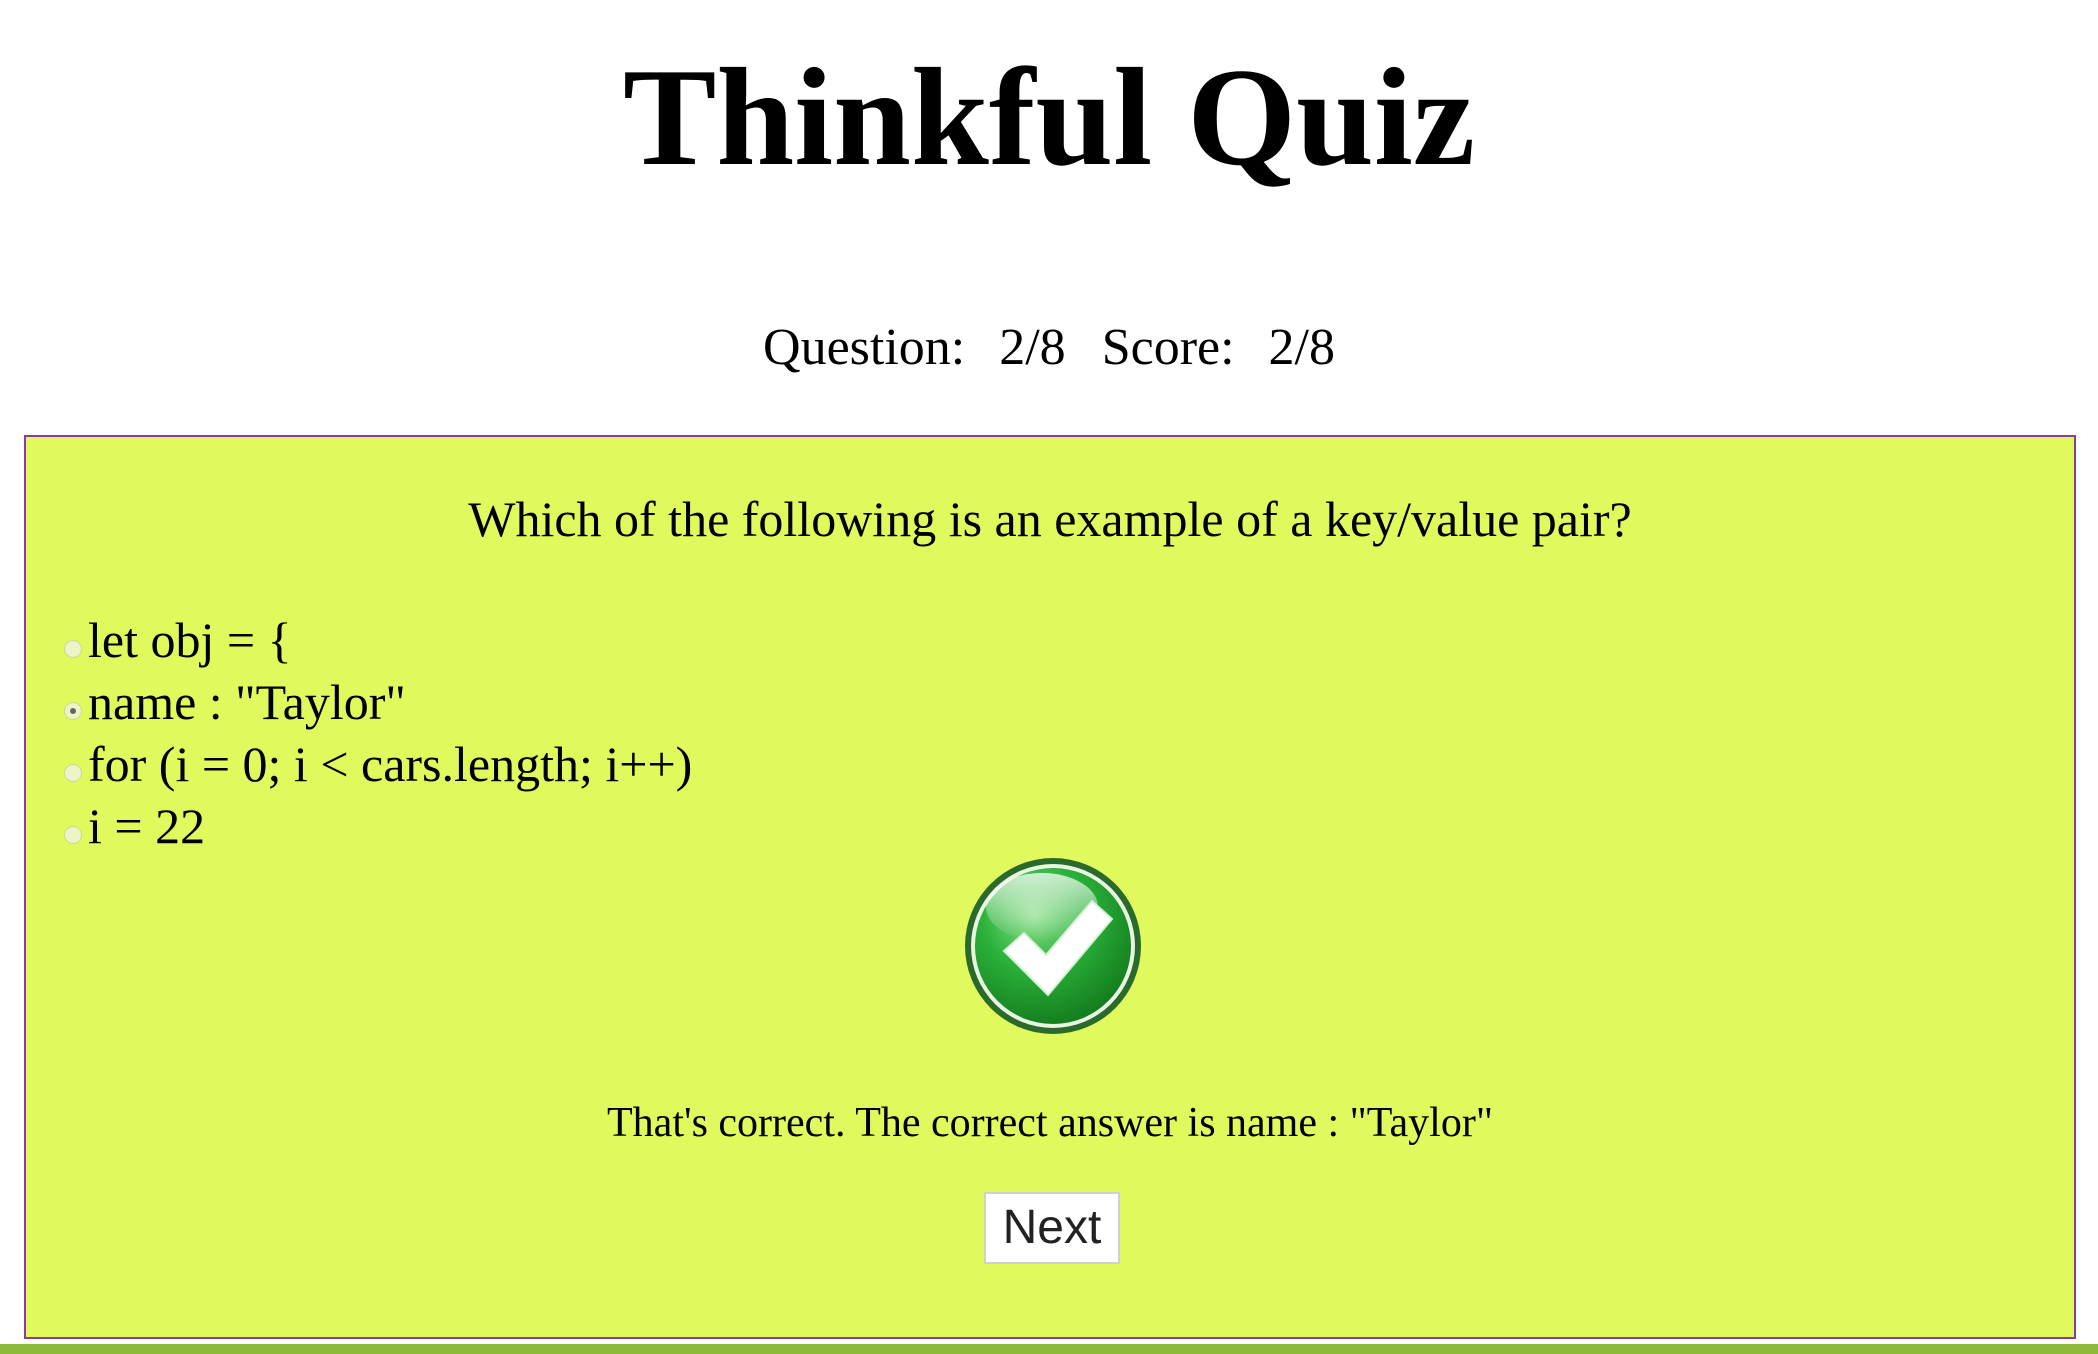 The image size is (2098, 1354). I want to click on status-bar: Question: 2/8 Score: 2/8, so click(1049, 348).